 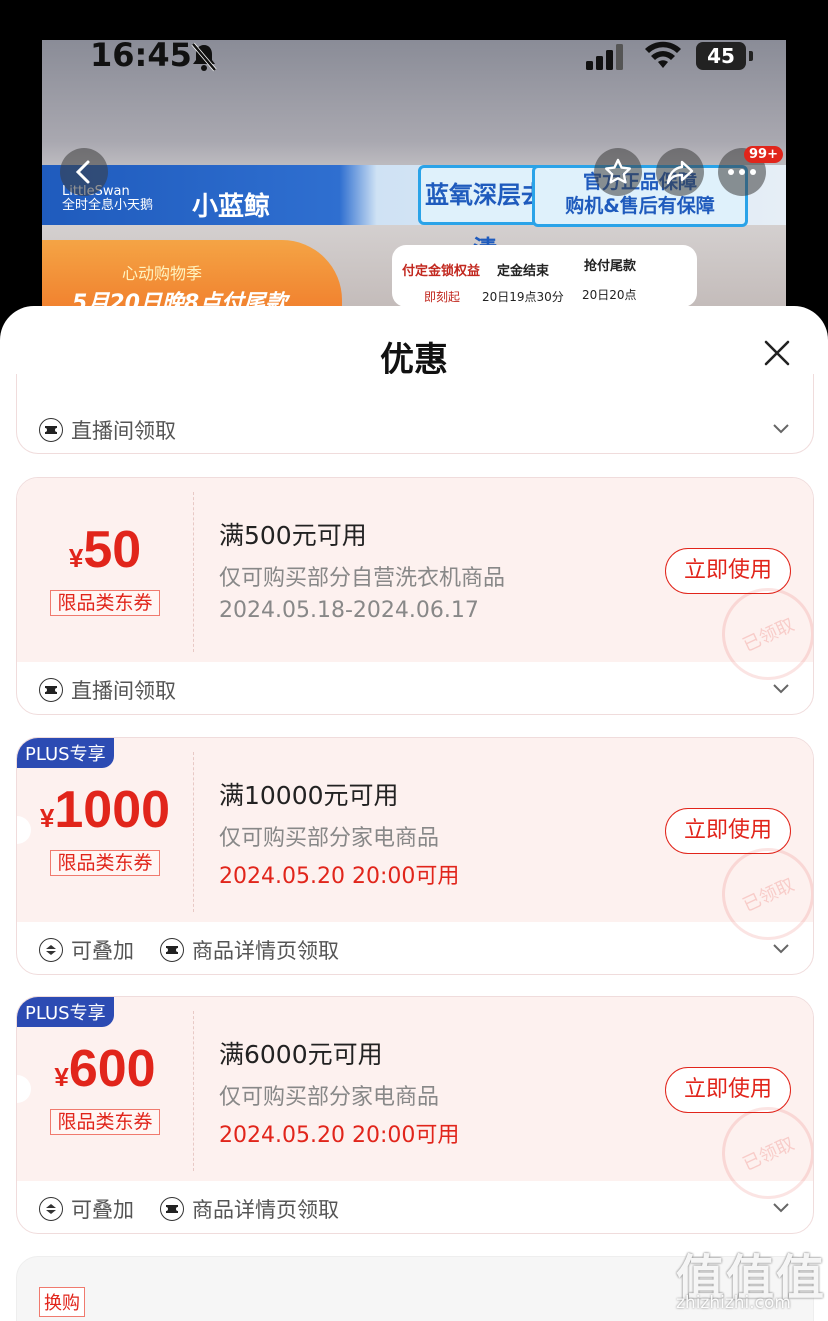 What do you see at coordinates (112, 550) in the screenshot?
I see `coupon-value: 50` at bounding box center [112, 550].